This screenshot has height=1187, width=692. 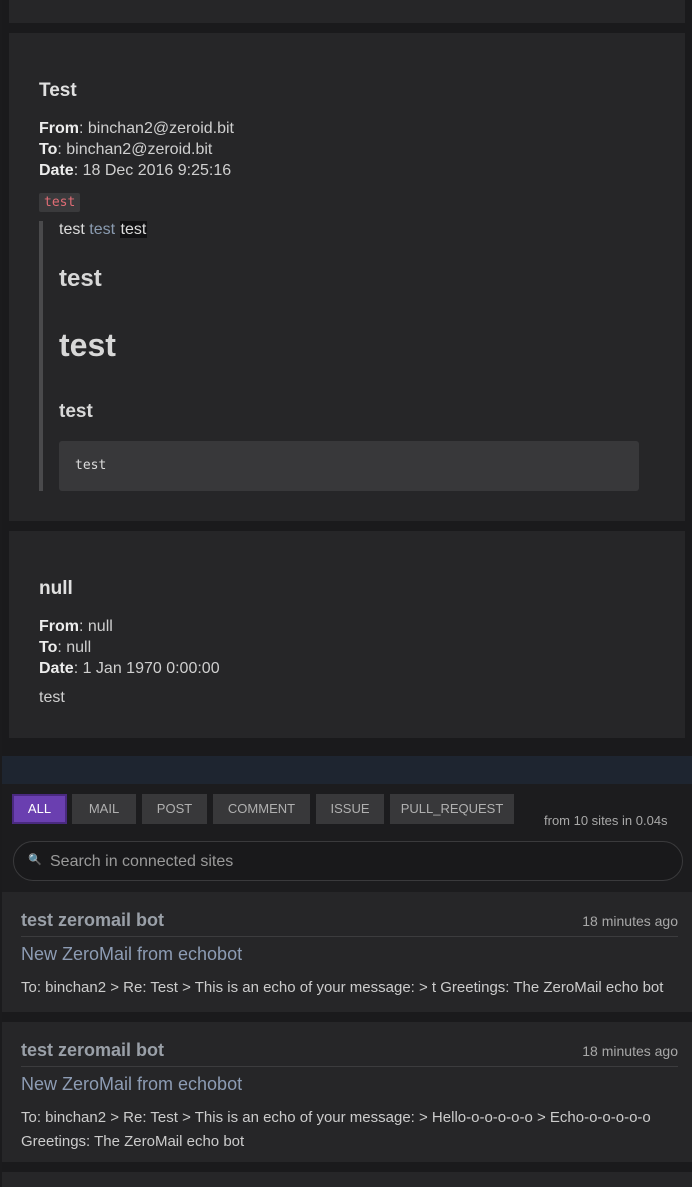 What do you see at coordinates (452, 809) in the screenshot?
I see `tab-pull-request: PULL_REQUEST` at bounding box center [452, 809].